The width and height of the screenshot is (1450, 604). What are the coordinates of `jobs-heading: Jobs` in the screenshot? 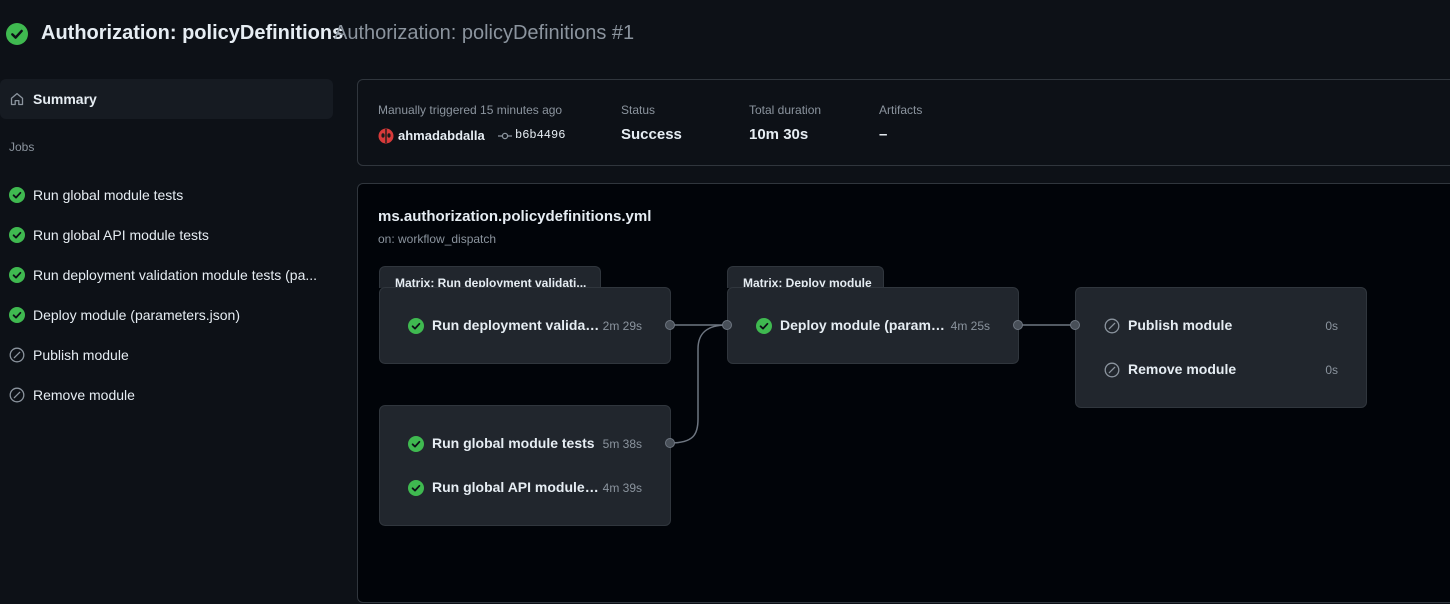 It's located at (22, 147).